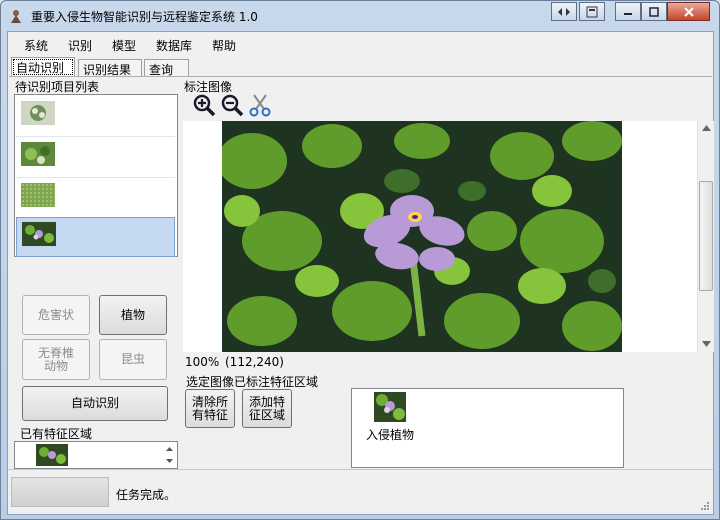  What do you see at coordinates (705, 506) in the screenshot?
I see `resize-grip-icon` at bounding box center [705, 506].